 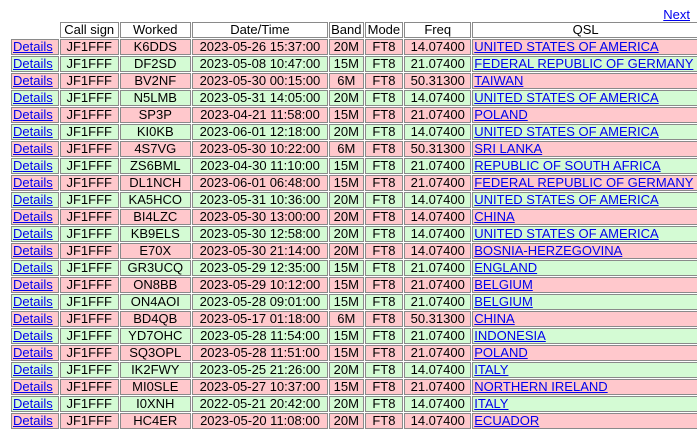 What do you see at coordinates (155, 404) in the screenshot?
I see `worked-cell: I0XNH` at bounding box center [155, 404].